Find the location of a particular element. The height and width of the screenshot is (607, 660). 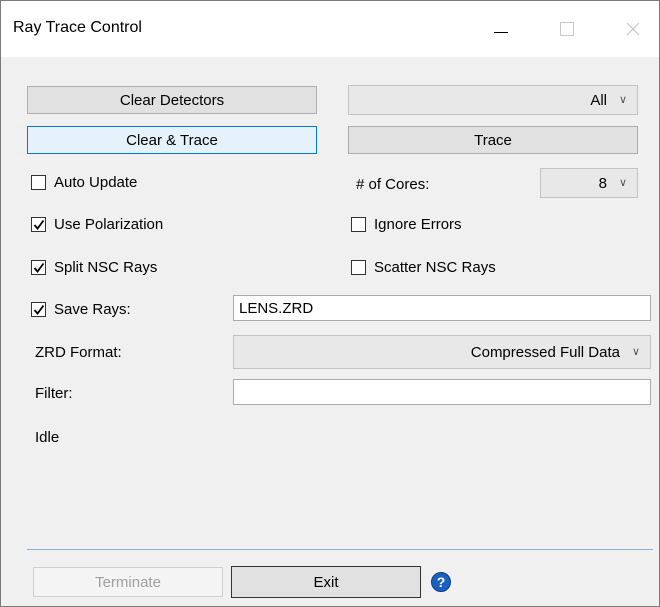

auto-update-label: Auto Update is located at coordinates (96, 182).